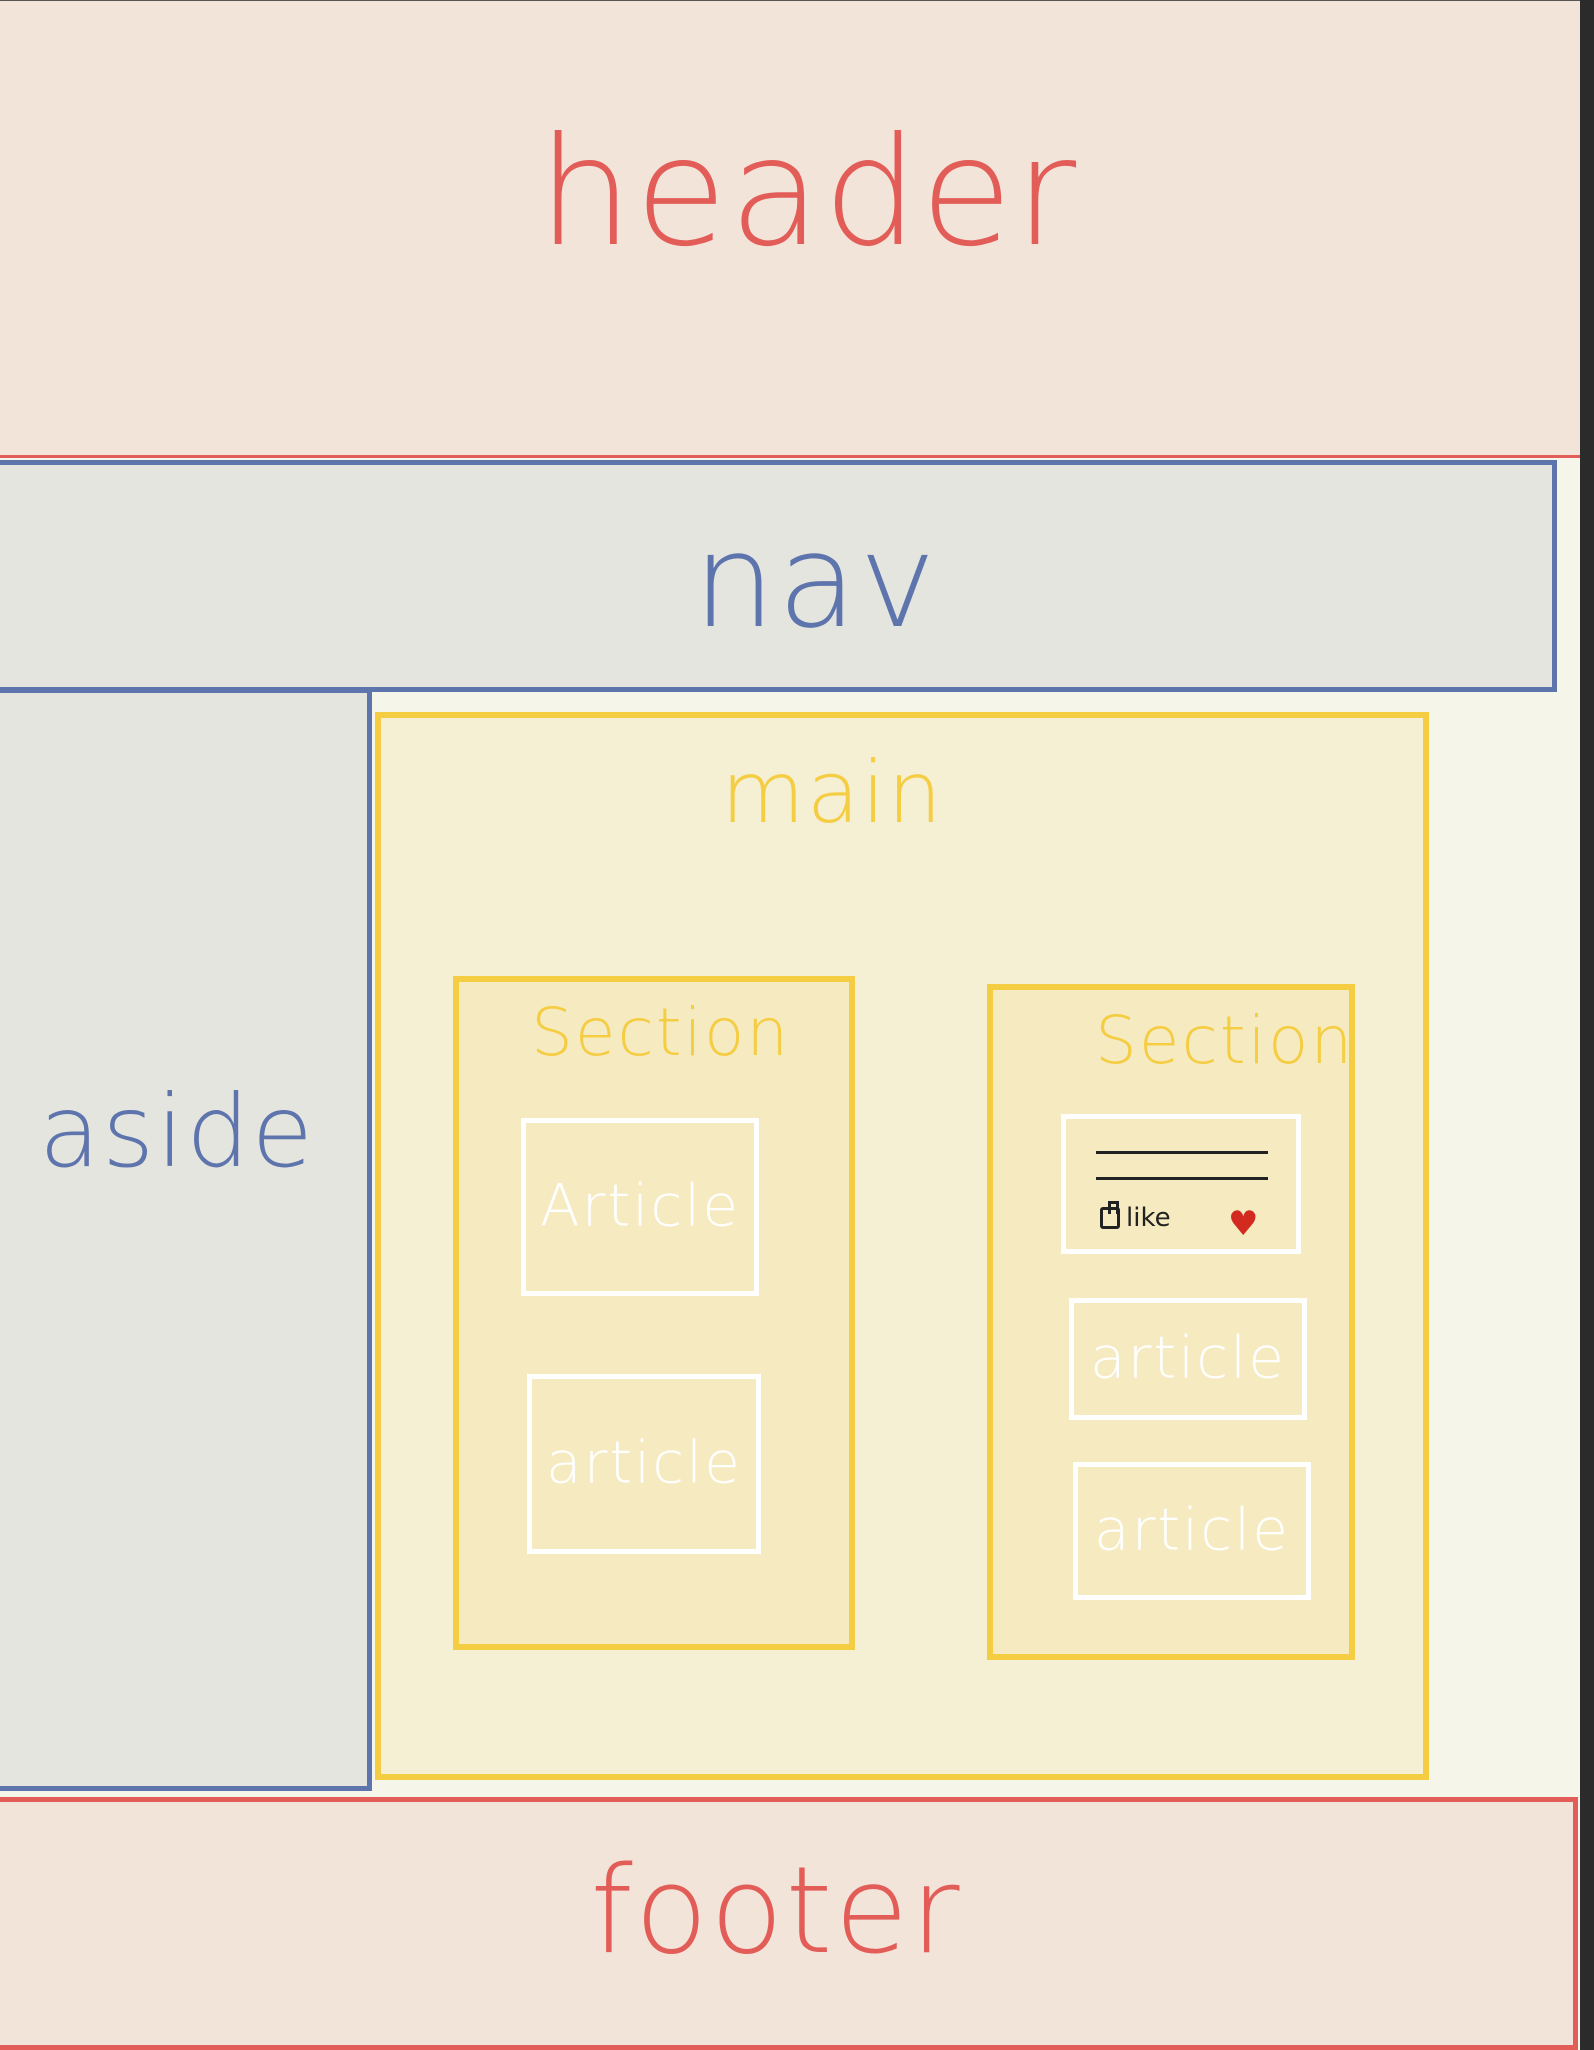 The height and width of the screenshot is (2050, 1594). Describe the element at coordinates (1110, 1215) in the screenshot. I see `thumbs-up-icon` at that location.